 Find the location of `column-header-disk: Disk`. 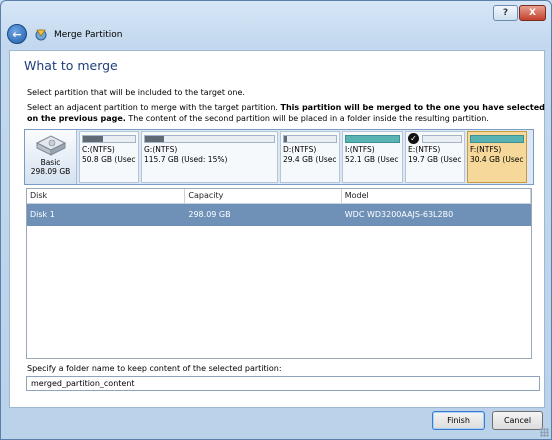

column-header-disk: Disk is located at coordinates (106, 196).